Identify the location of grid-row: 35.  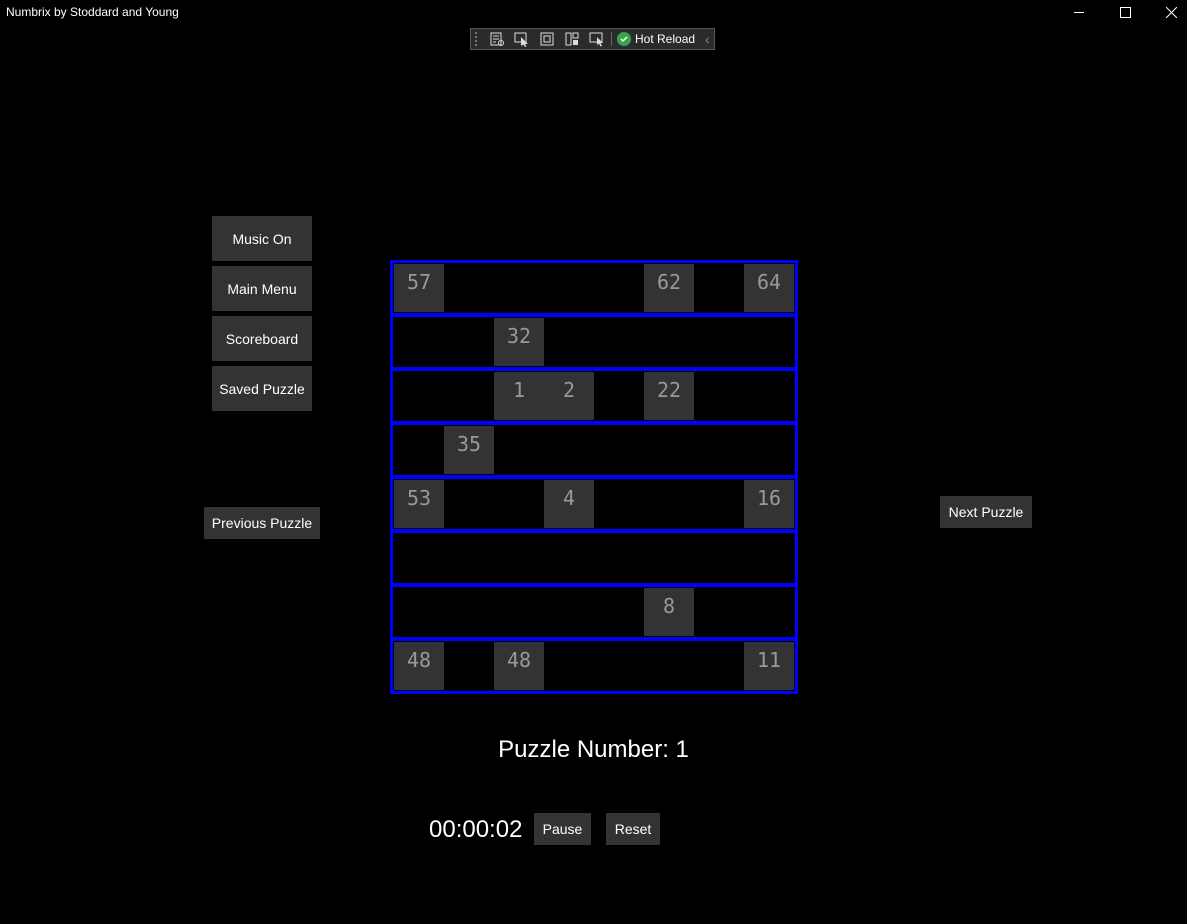
(594, 450).